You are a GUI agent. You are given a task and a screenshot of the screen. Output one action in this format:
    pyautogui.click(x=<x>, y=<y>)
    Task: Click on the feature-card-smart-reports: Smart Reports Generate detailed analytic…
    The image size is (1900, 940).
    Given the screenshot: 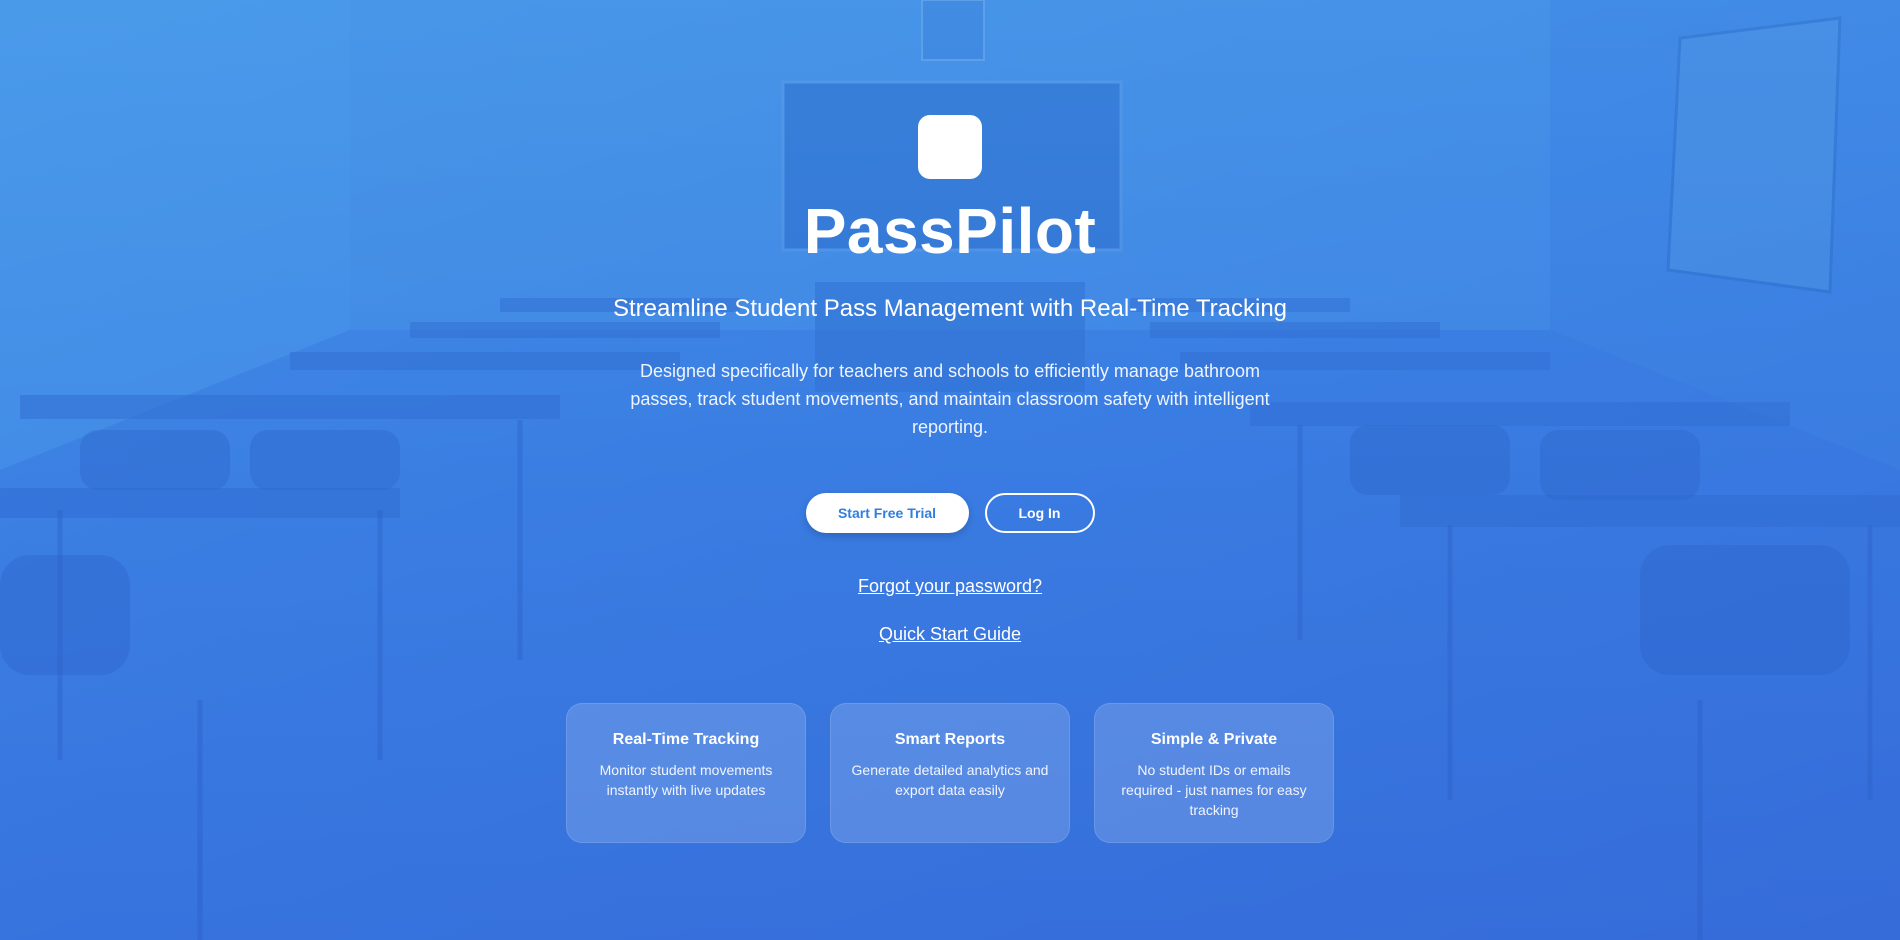 What is the action you would take?
    pyautogui.click(x=950, y=773)
    